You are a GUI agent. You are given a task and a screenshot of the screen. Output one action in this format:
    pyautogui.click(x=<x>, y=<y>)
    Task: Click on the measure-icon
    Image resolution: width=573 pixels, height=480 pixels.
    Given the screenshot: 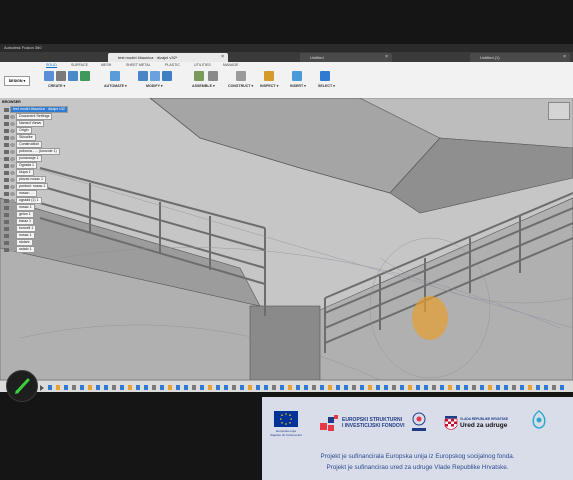 What is the action you would take?
    pyautogui.click(x=269, y=76)
    